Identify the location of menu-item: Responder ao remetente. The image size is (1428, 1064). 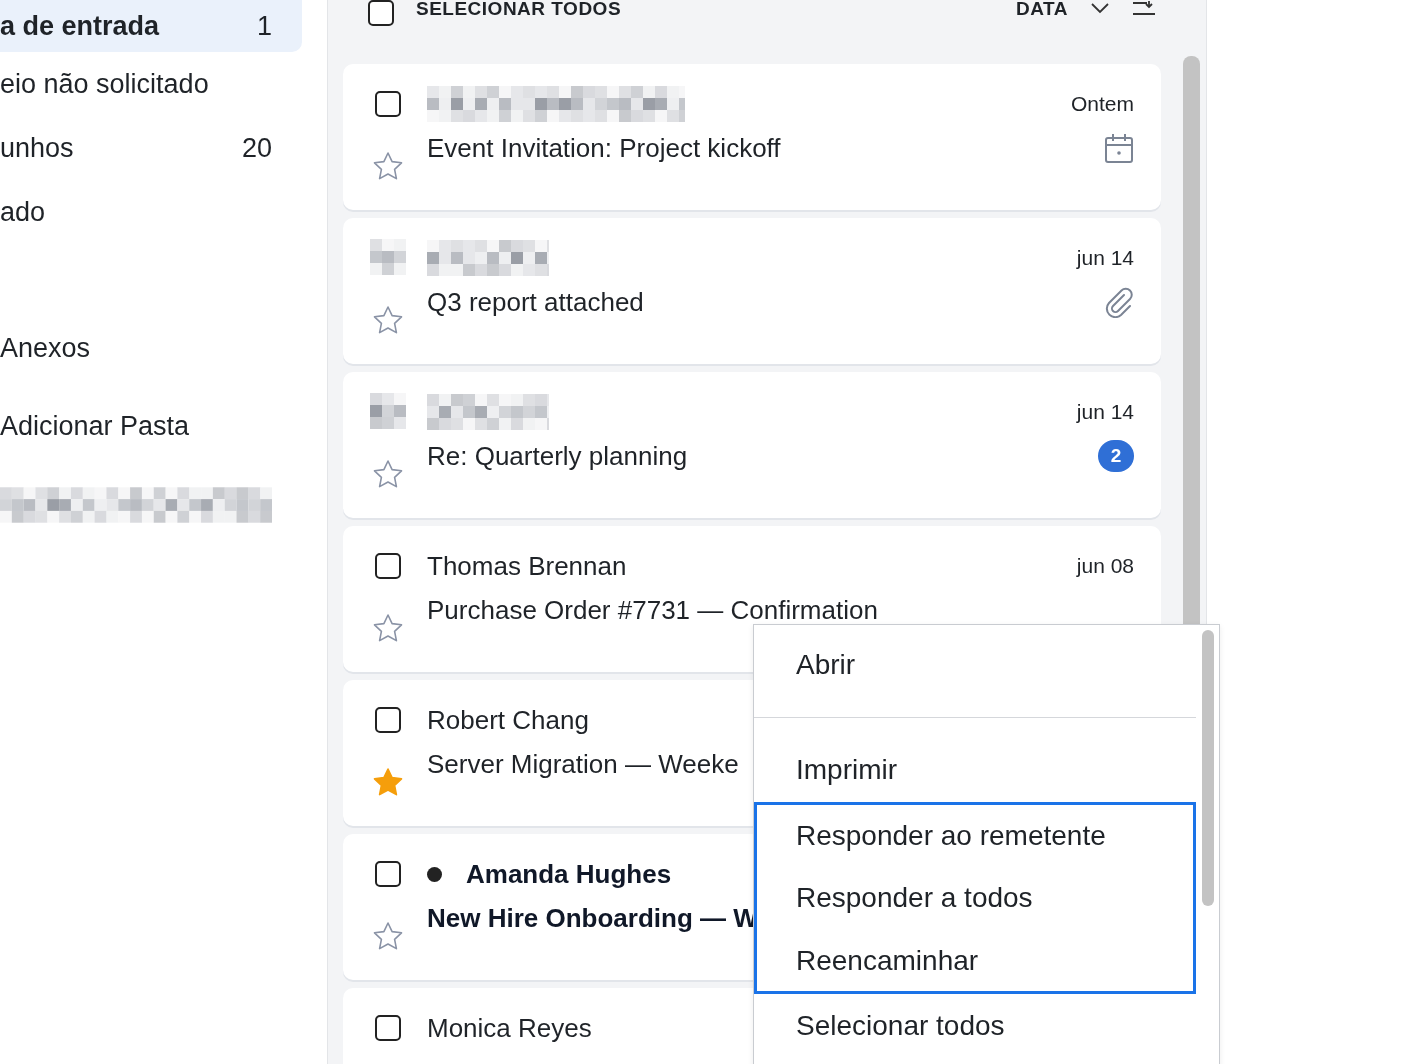
(975, 834).